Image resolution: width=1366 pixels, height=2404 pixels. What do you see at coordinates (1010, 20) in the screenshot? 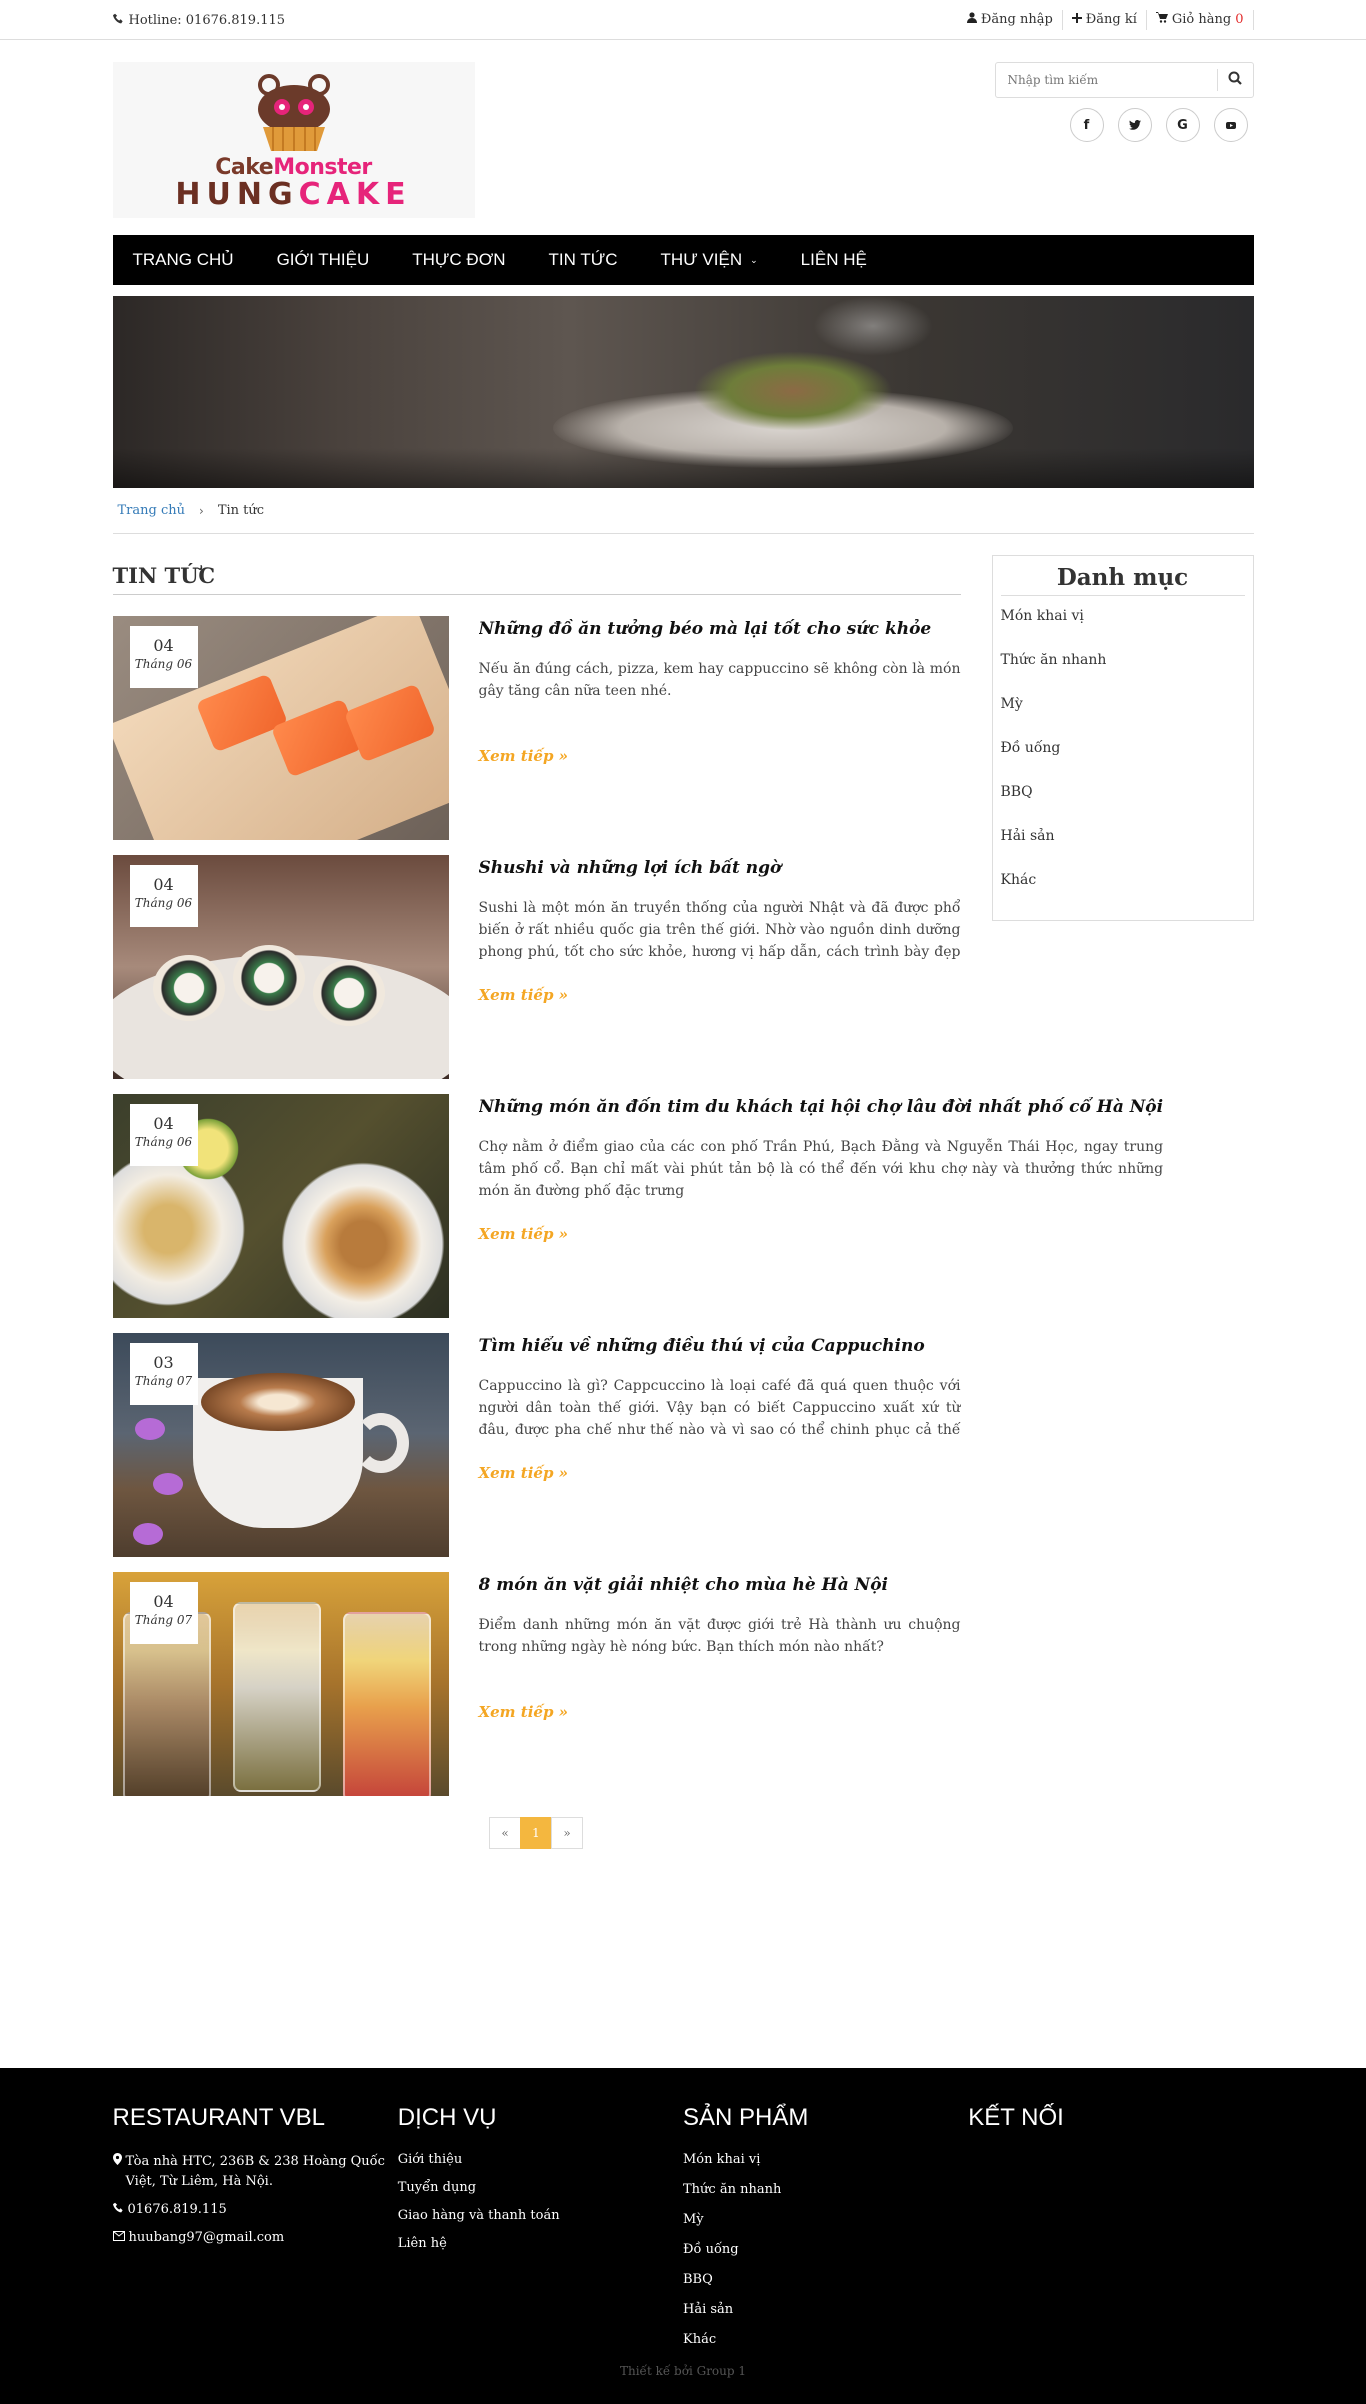
I see `login-link: Đăng nhập` at bounding box center [1010, 20].